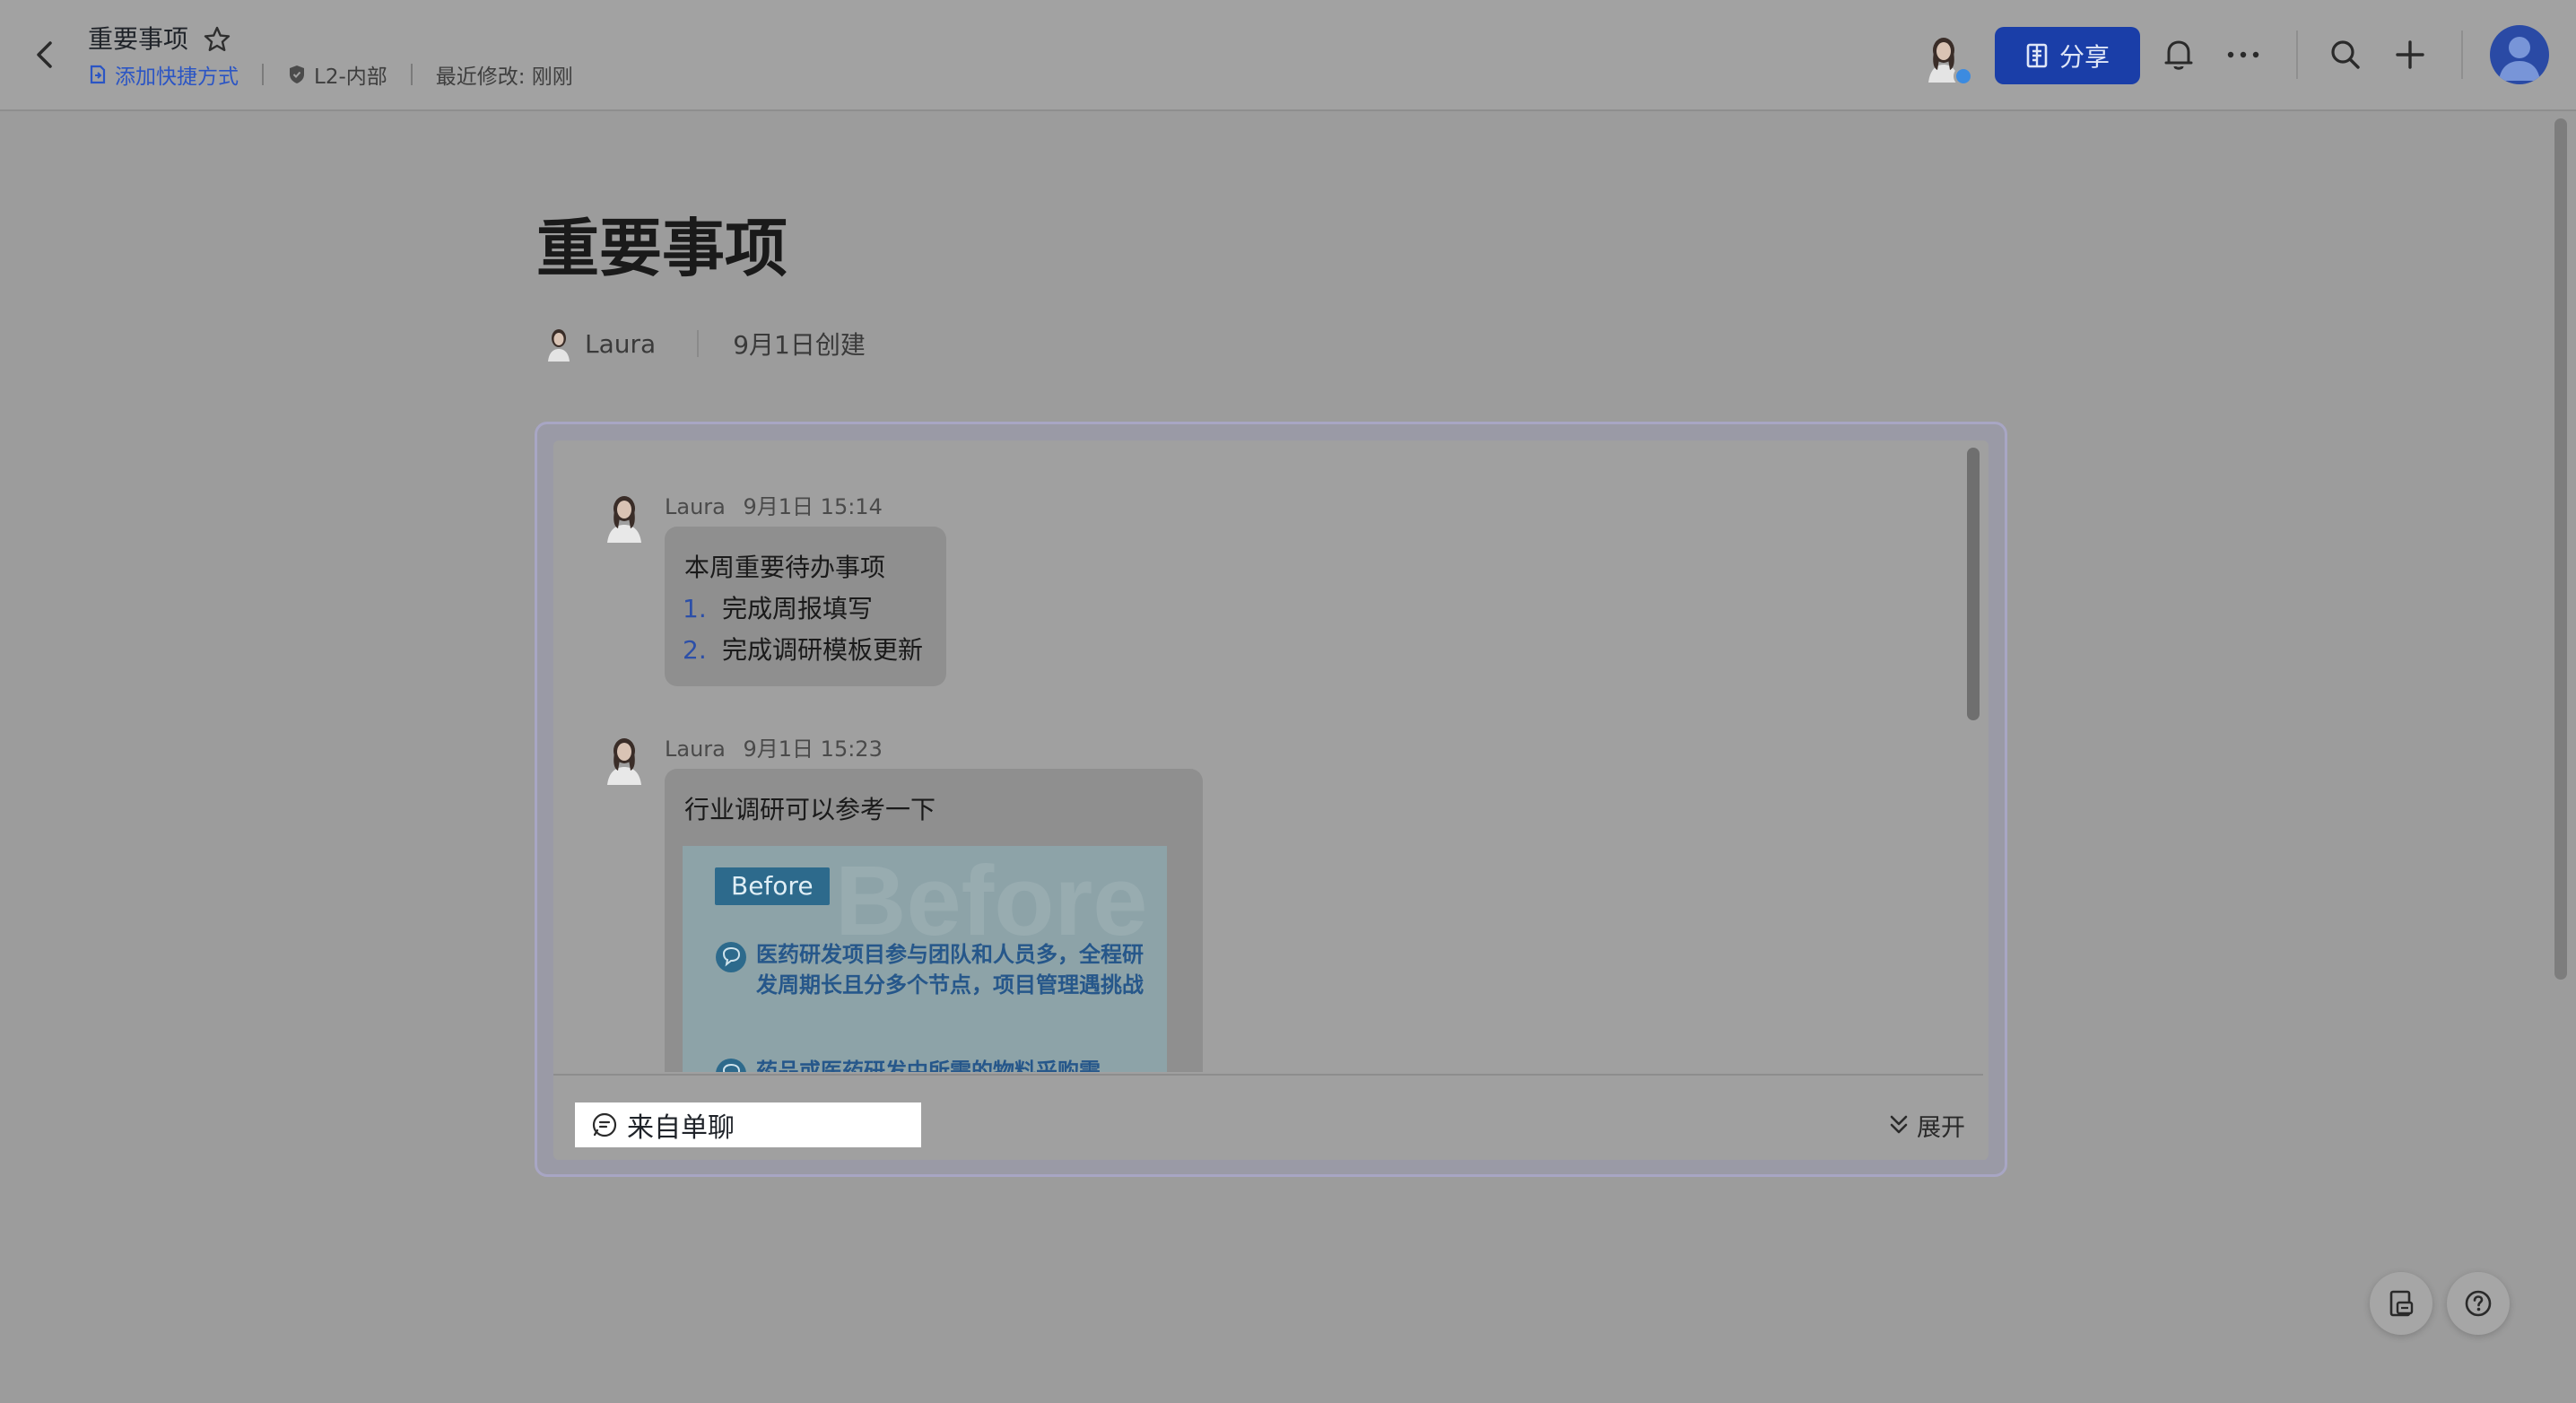  I want to click on message-bubble: 本周重要待办事项 1. 完成周报填写 2. 完成调研模板更新, so click(805, 606).